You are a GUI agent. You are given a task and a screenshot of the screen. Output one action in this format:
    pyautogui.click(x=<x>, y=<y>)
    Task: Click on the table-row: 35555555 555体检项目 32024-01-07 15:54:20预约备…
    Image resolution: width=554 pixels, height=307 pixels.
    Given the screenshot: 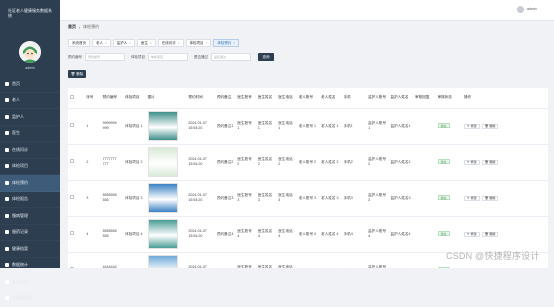 What is the action you would take?
    pyautogui.click(x=308, y=198)
    